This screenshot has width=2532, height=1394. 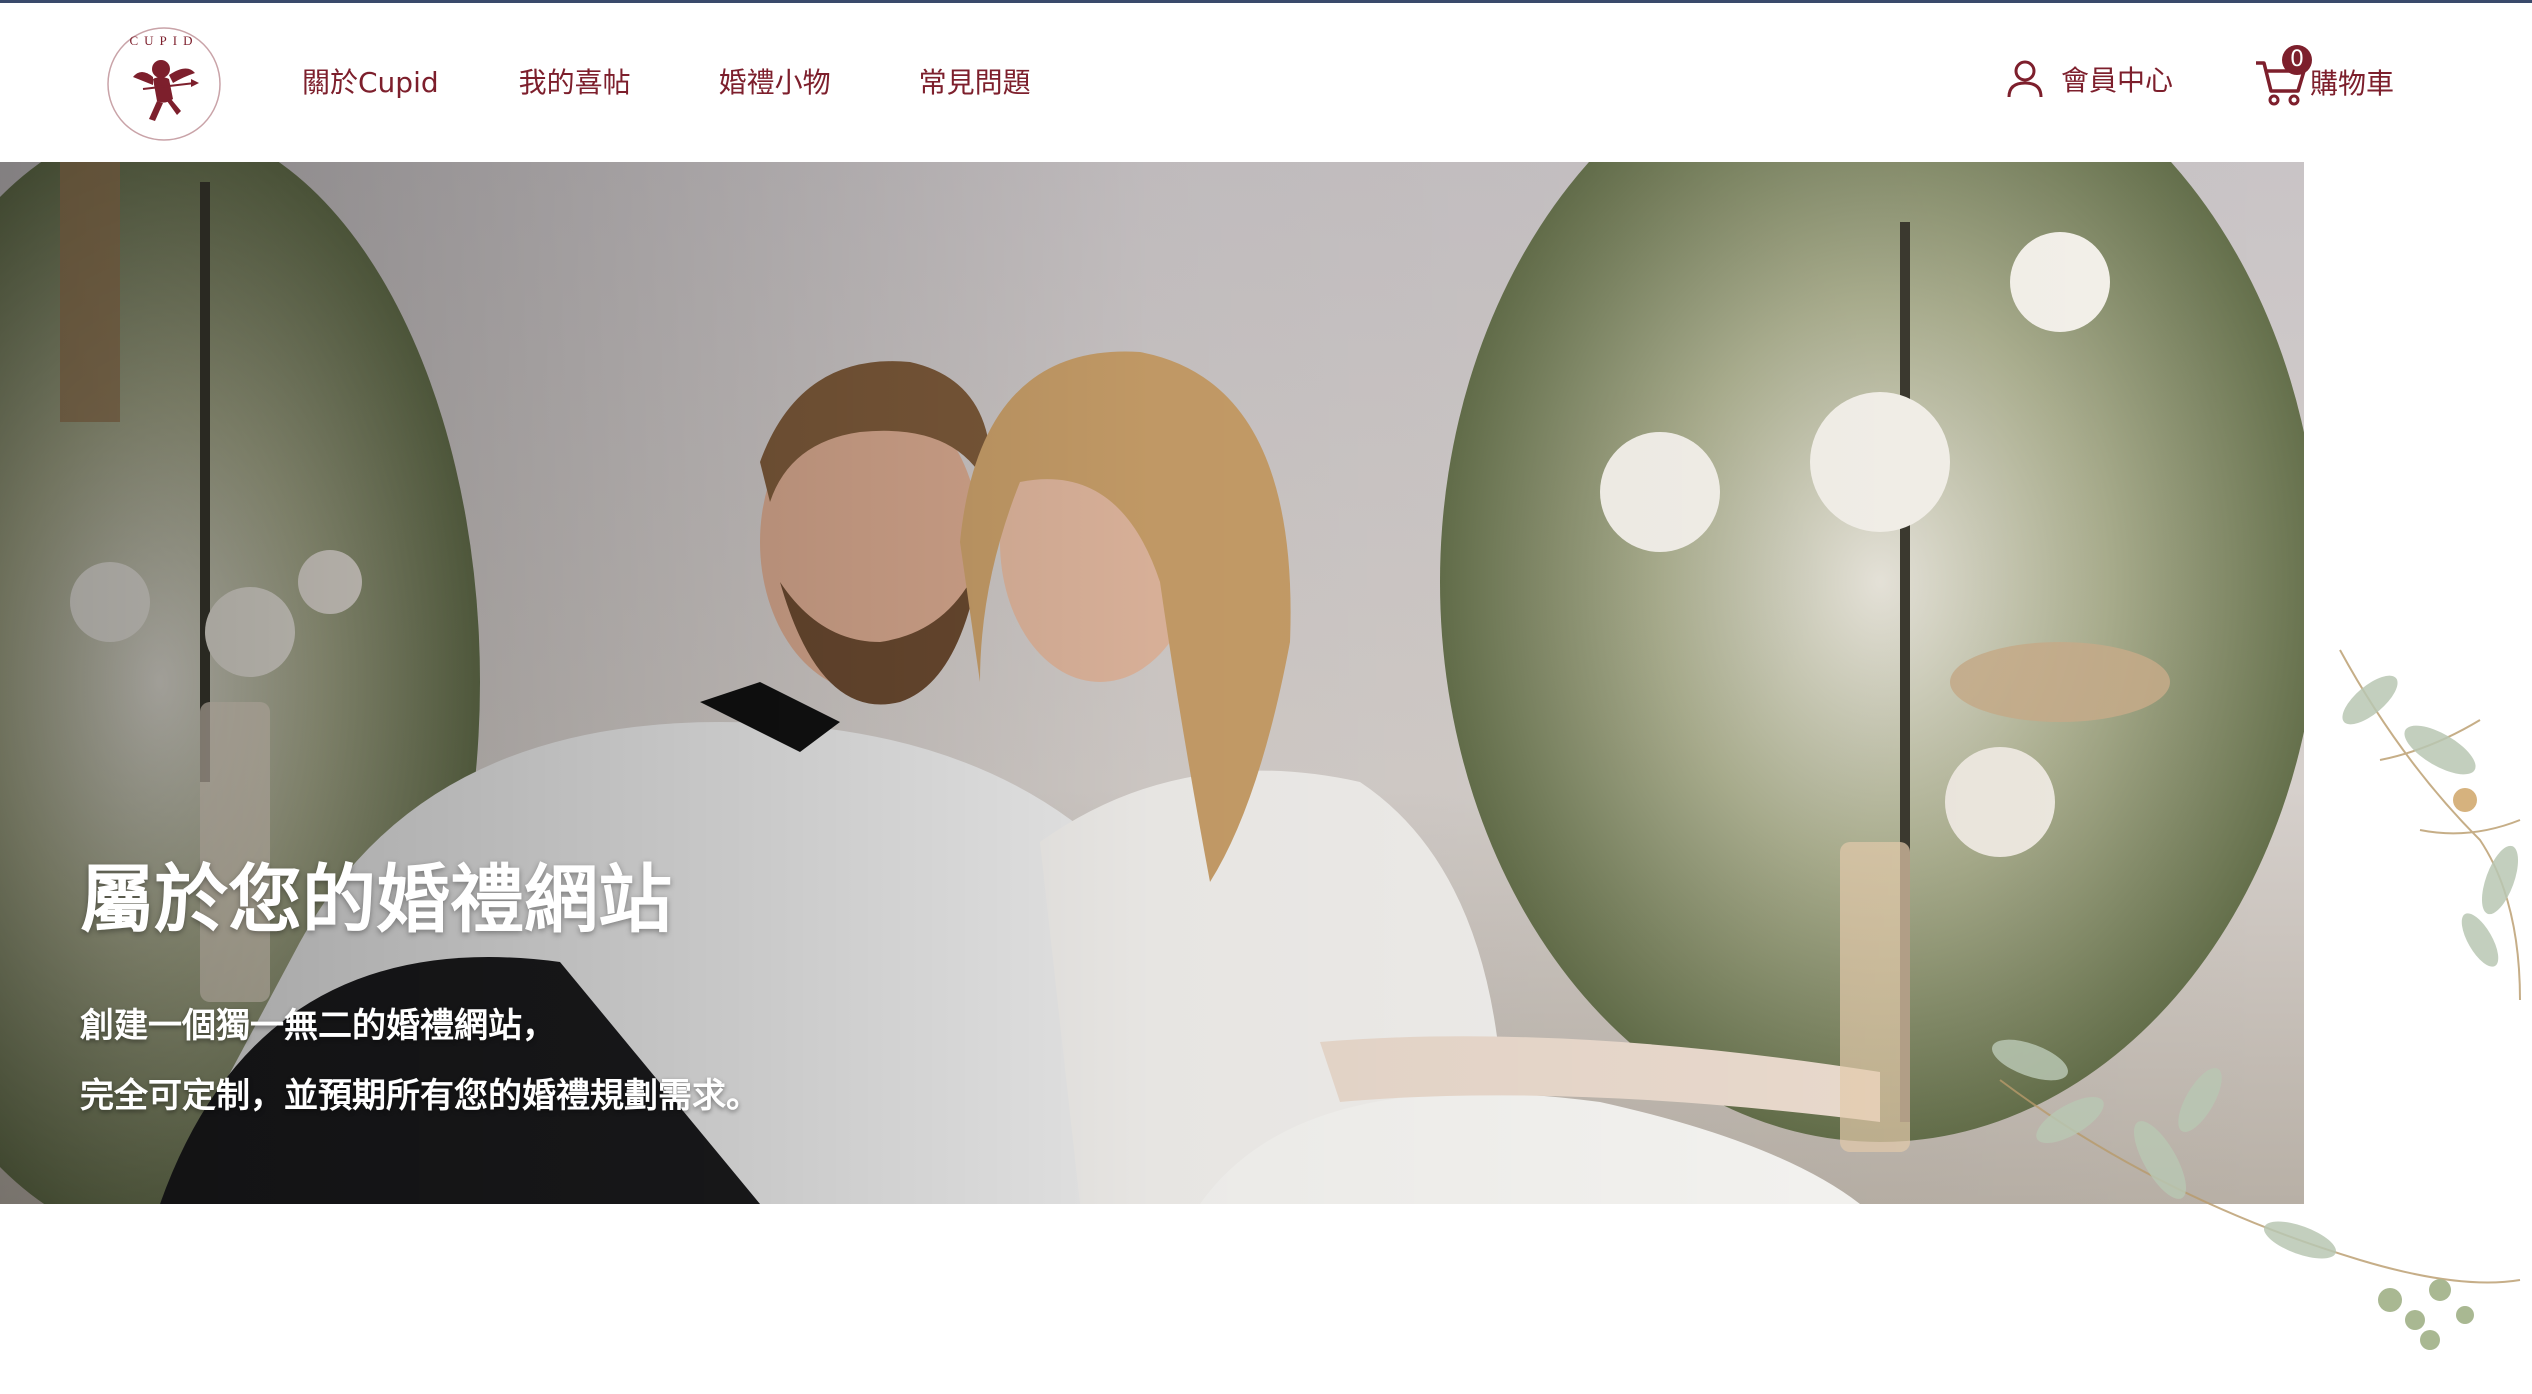 I want to click on cart-link: 0 購物車, so click(x=2324, y=77).